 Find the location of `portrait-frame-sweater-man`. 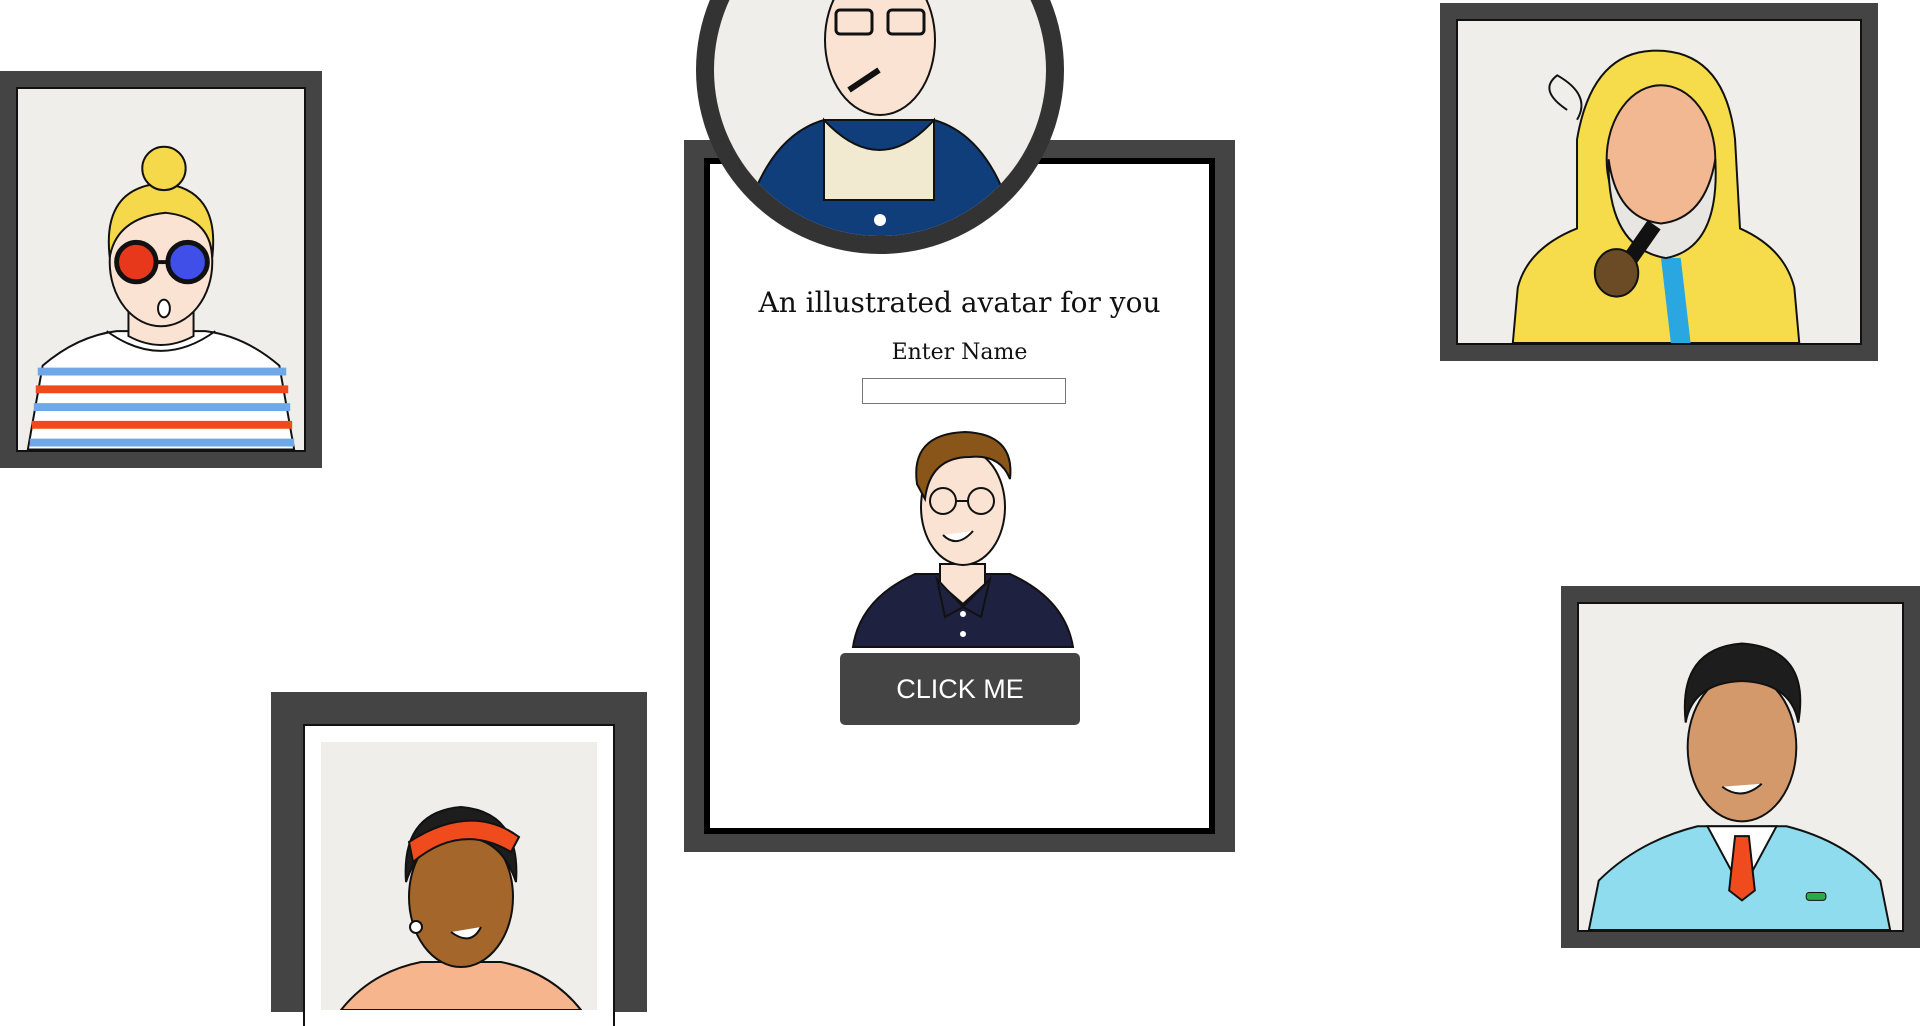

portrait-frame-sweater-man is located at coordinates (1740, 767).